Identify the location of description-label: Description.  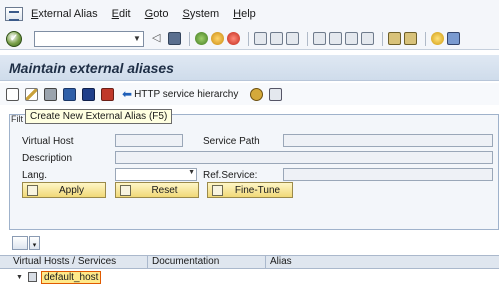
(47, 158).